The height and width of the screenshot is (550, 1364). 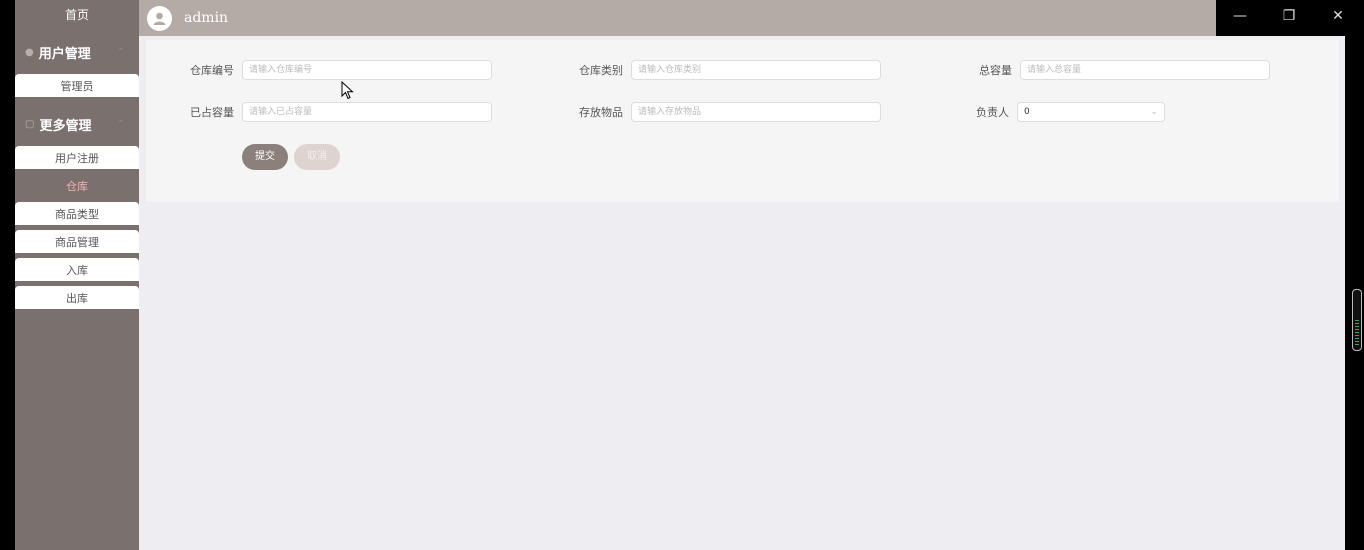 I want to click on window-controls: — ❐ ✕, so click(x=1290, y=18).